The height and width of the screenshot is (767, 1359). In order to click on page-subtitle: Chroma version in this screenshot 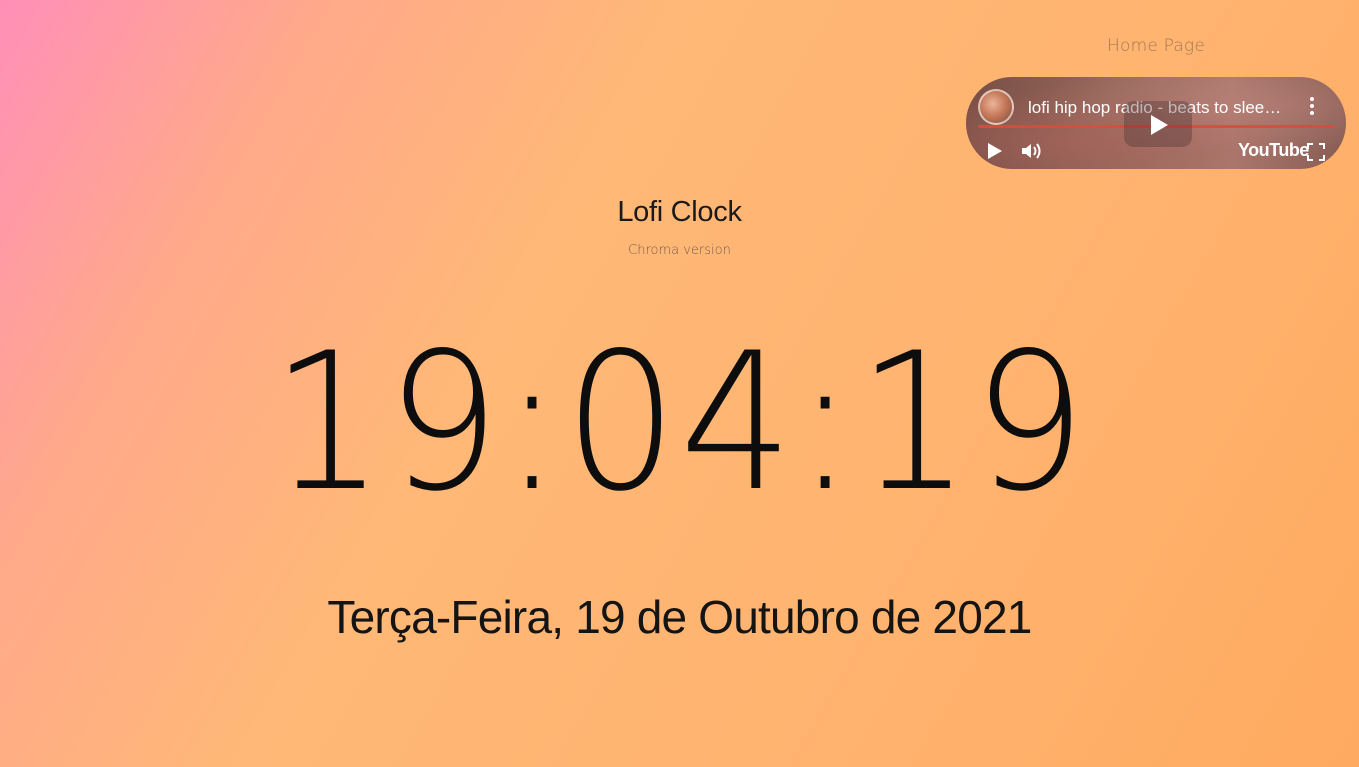, I will do `click(679, 250)`.